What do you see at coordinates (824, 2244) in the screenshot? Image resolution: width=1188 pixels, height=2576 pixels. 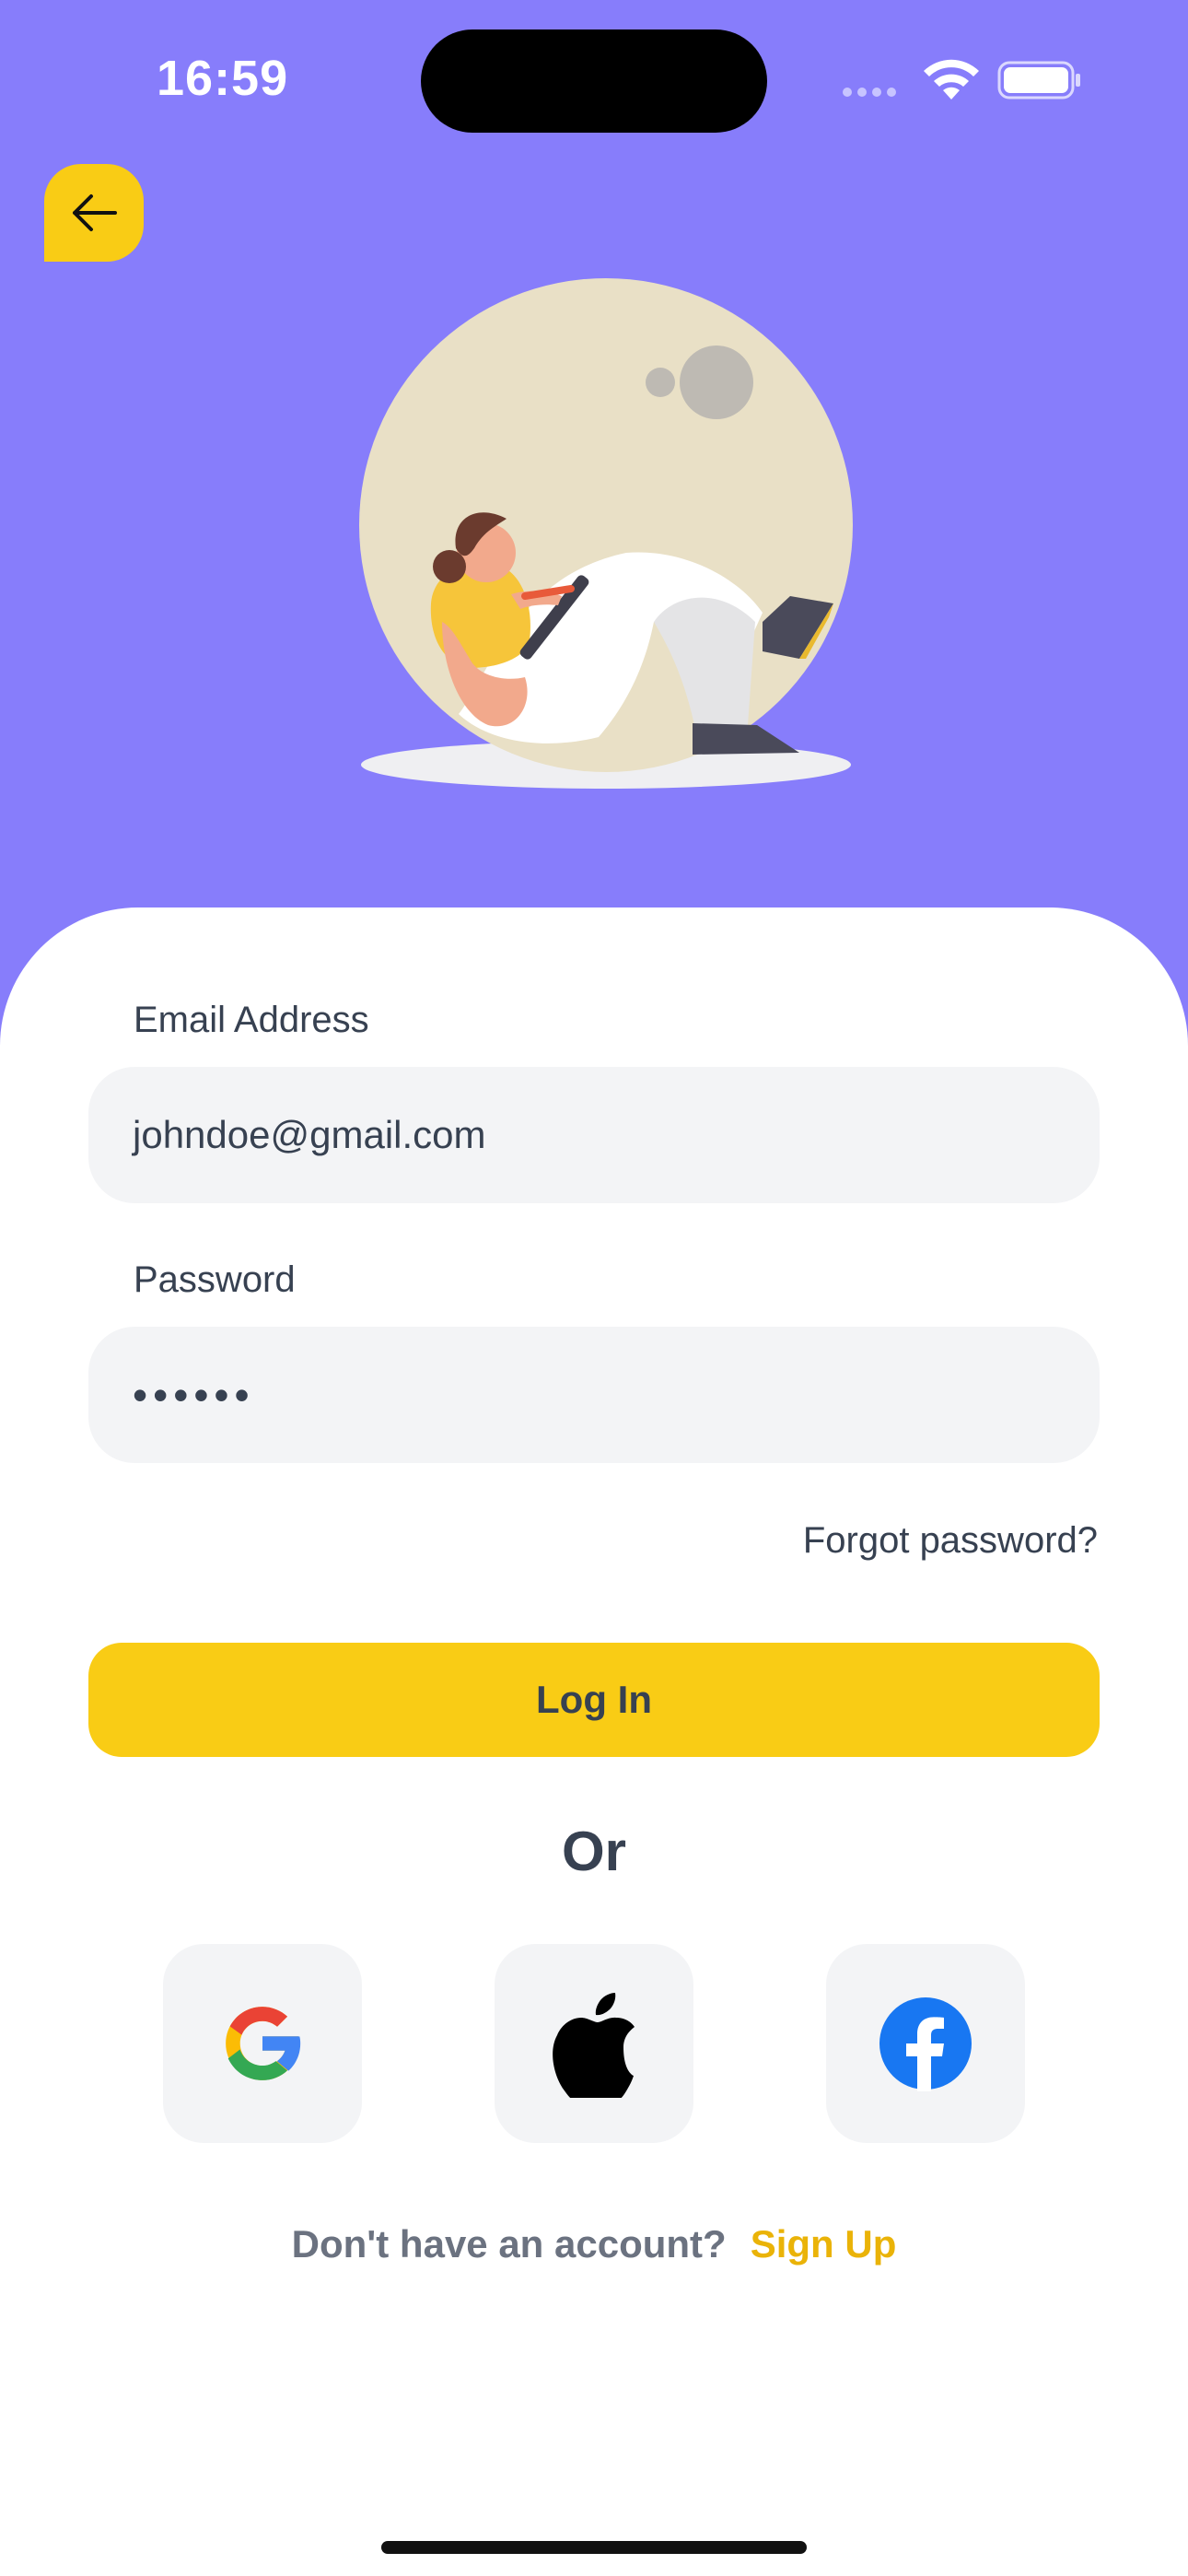 I see `signup-link: Sign Up` at bounding box center [824, 2244].